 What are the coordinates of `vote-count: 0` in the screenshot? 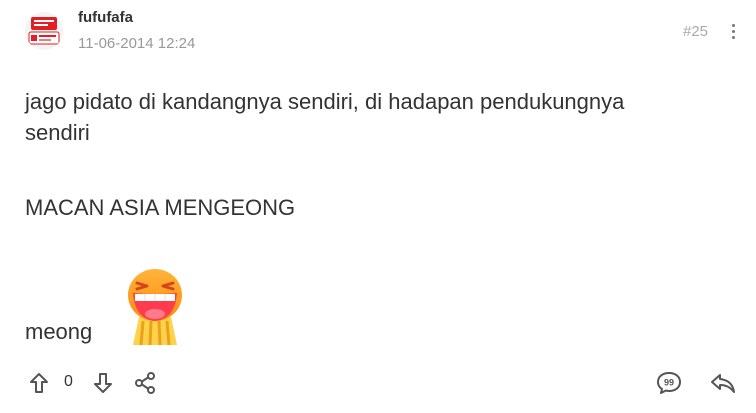 It's located at (68, 381).